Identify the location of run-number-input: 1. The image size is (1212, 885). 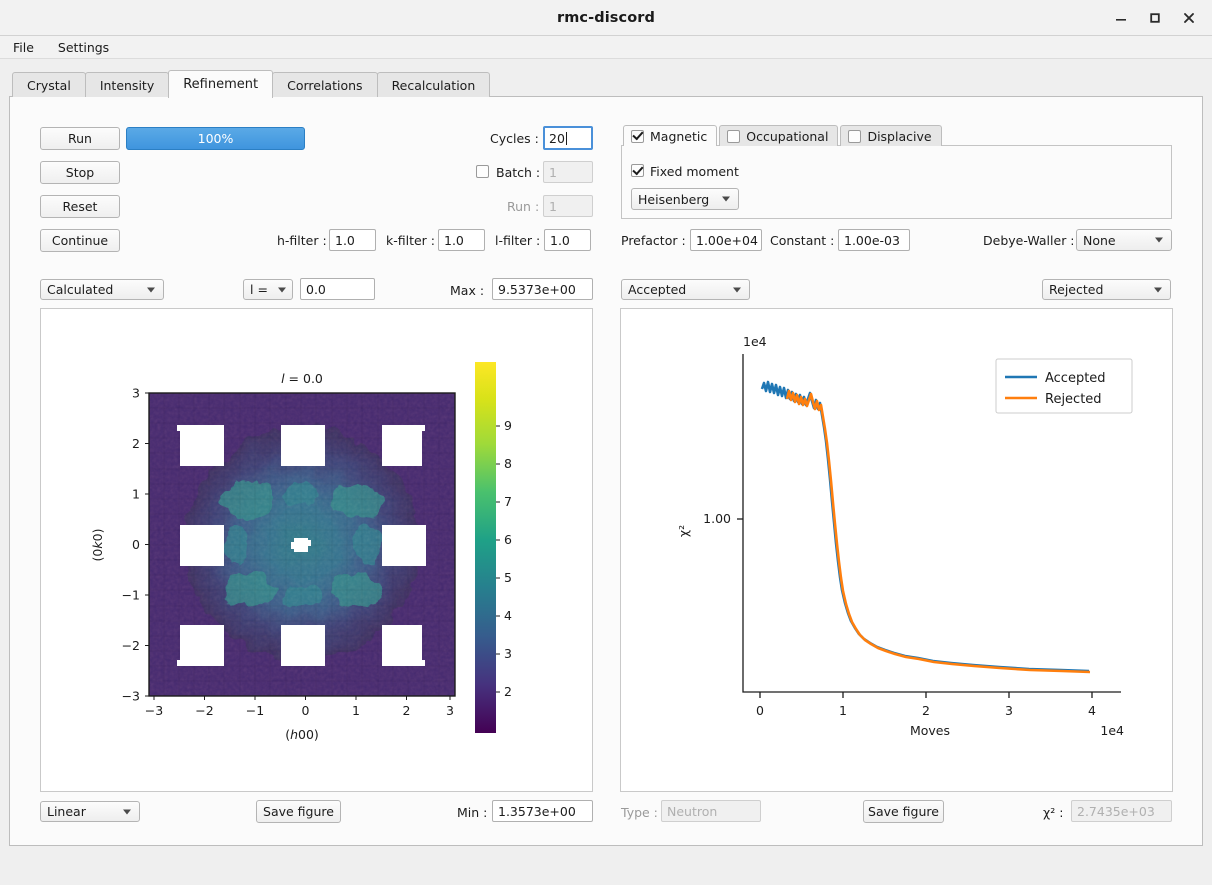
(568, 206).